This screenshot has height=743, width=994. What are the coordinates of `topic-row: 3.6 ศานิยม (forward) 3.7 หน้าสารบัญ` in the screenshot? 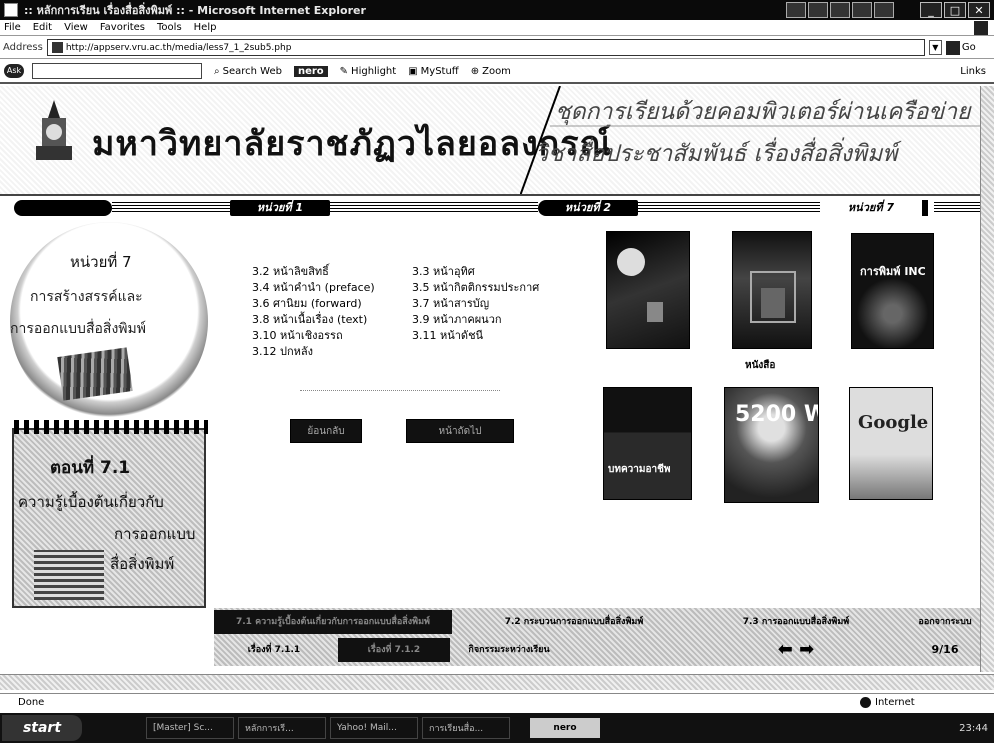 It's located at (417, 302).